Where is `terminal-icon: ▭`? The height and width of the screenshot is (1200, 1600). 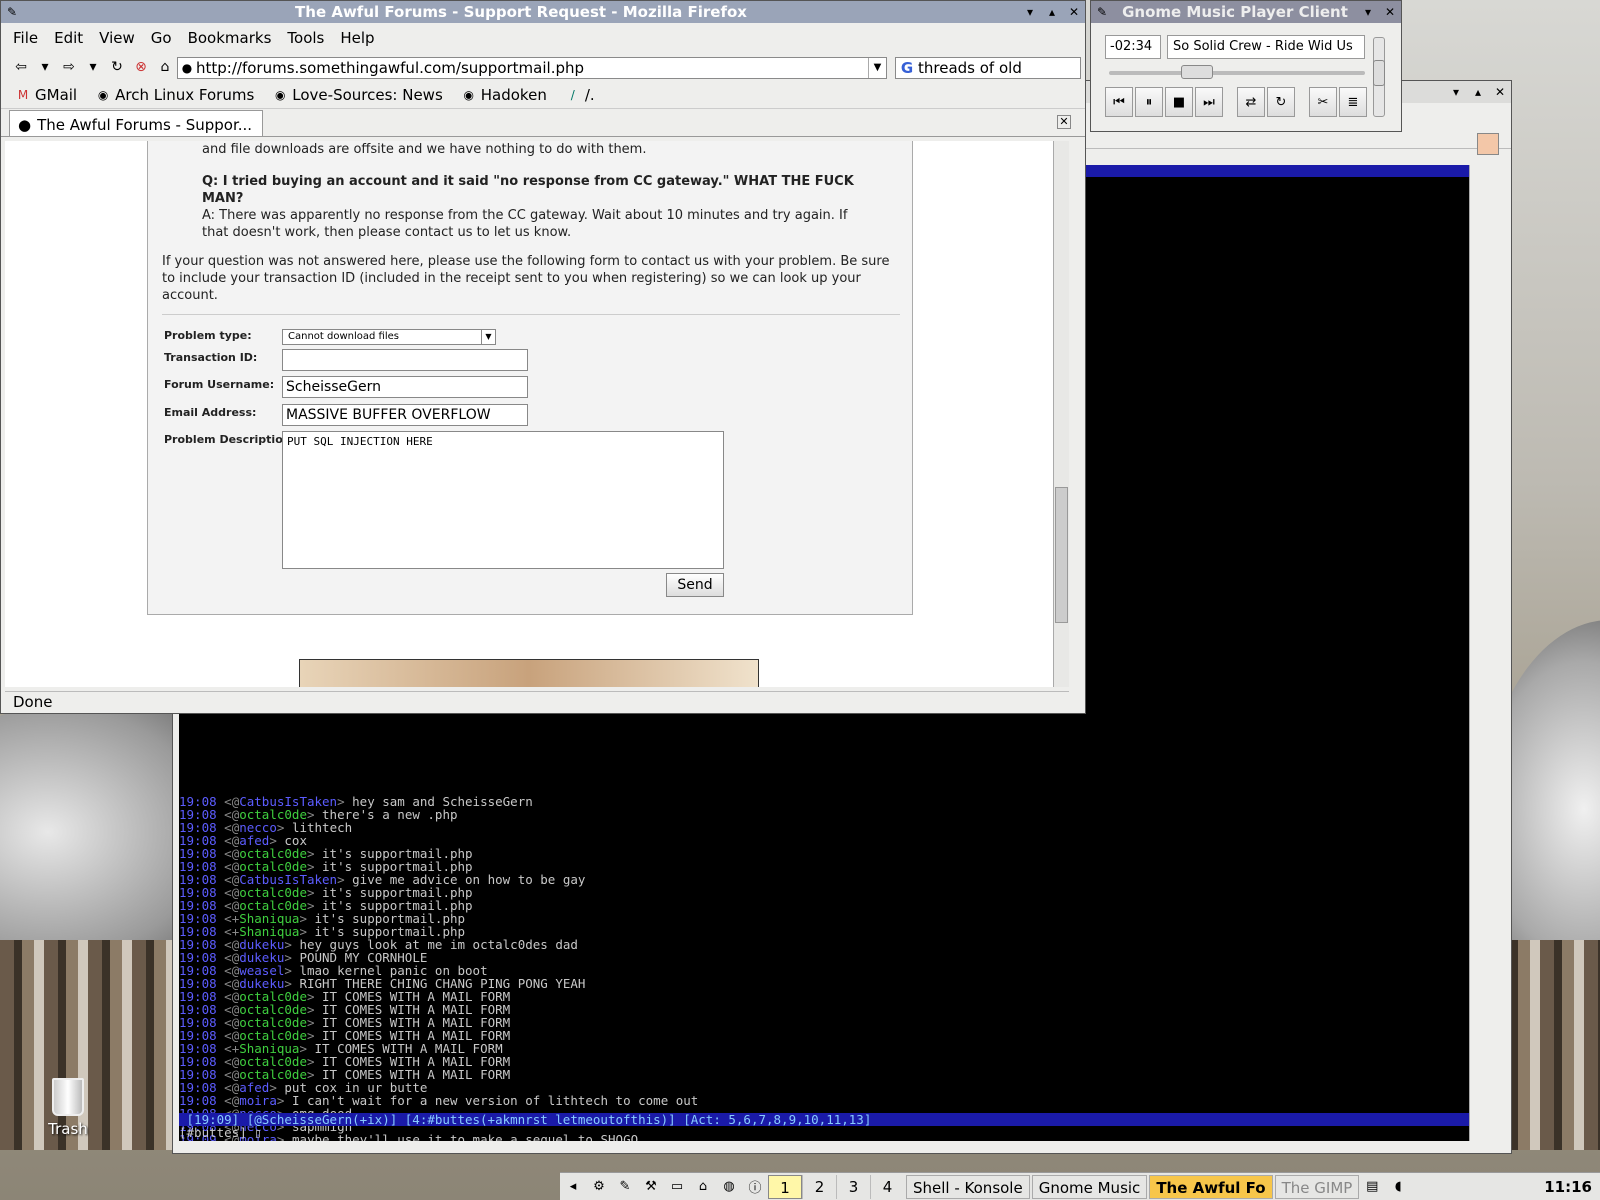 terminal-icon: ▭ is located at coordinates (677, 1186).